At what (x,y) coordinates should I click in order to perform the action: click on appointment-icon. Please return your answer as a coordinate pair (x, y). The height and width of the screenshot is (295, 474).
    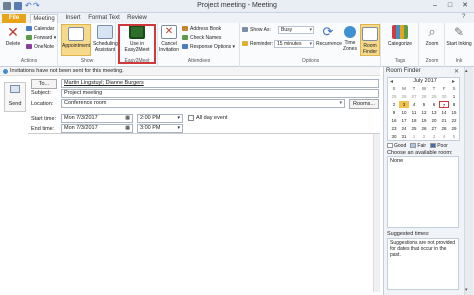
    Looking at the image, I should click on (76, 34).